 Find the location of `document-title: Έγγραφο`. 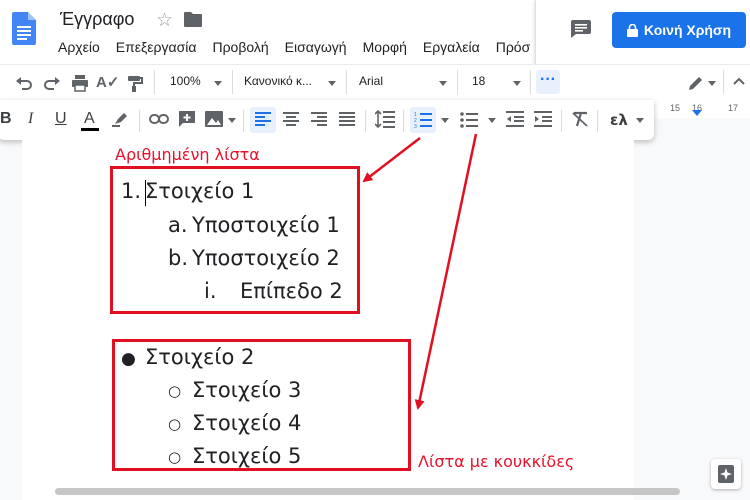

document-title: Έγγραφο is located at coordinates (97, 19).